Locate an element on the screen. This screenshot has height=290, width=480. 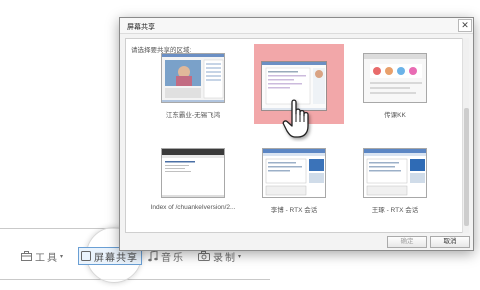
vertical-scrollbar is located at coordinates (465, 135).